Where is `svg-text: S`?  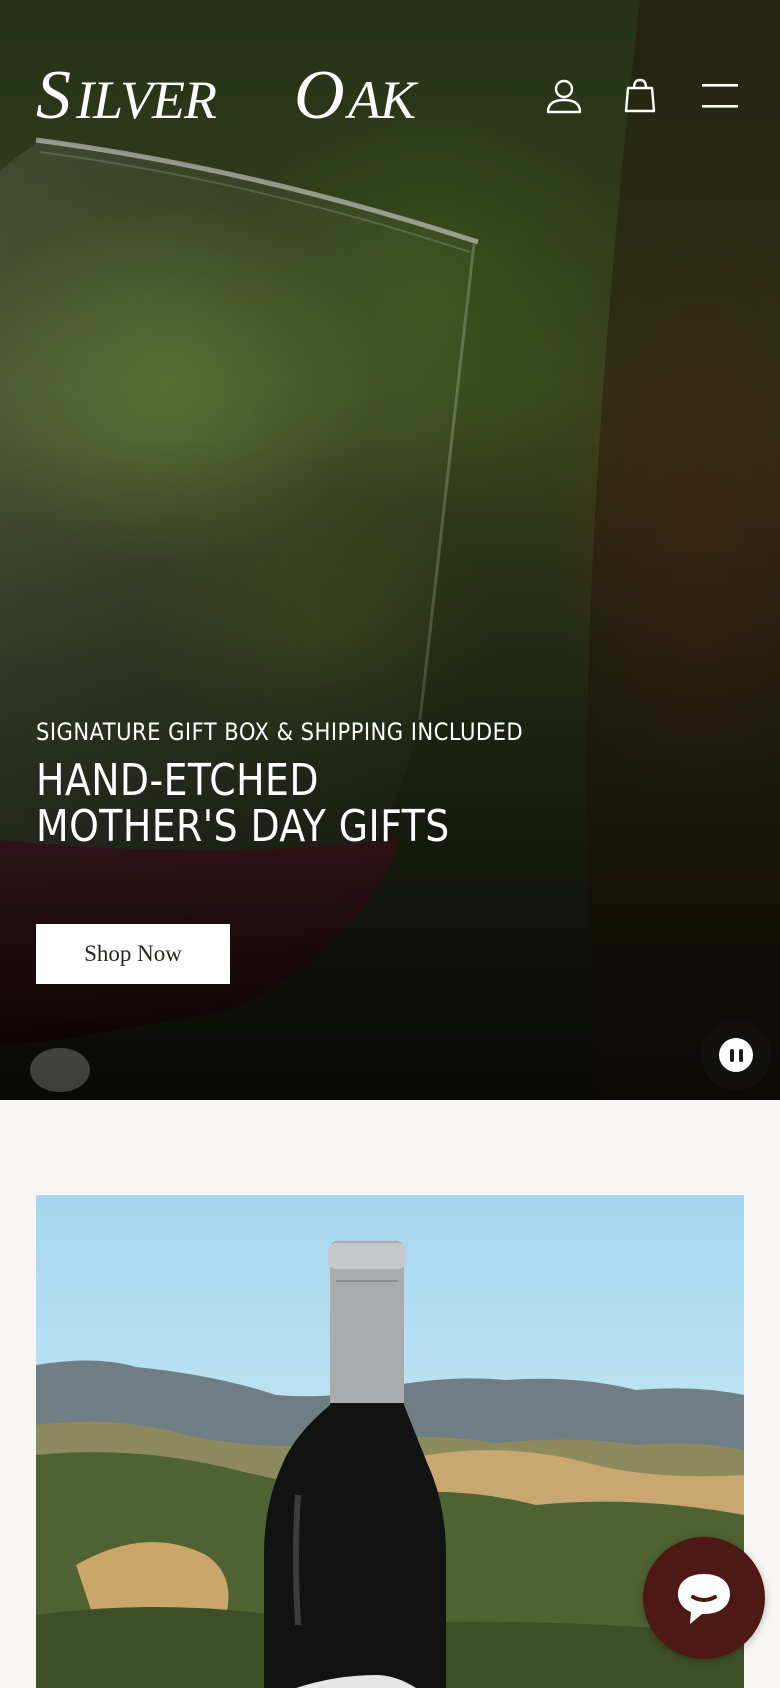 svg-text: S is located at coordinates (53, 94).